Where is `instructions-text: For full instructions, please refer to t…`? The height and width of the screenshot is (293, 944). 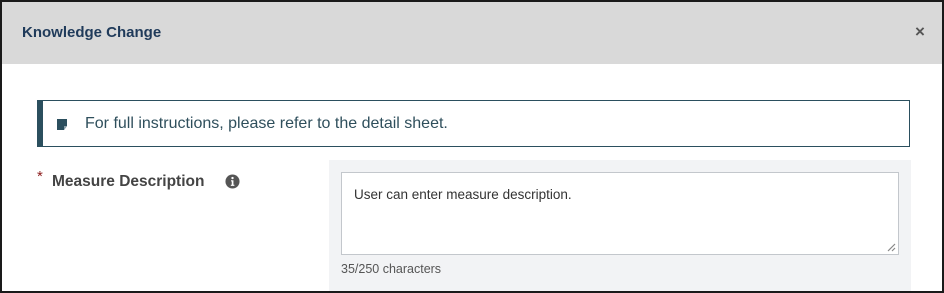 instructions-text: For full instructions, please refer to t… is located at coordinates (266, 123).